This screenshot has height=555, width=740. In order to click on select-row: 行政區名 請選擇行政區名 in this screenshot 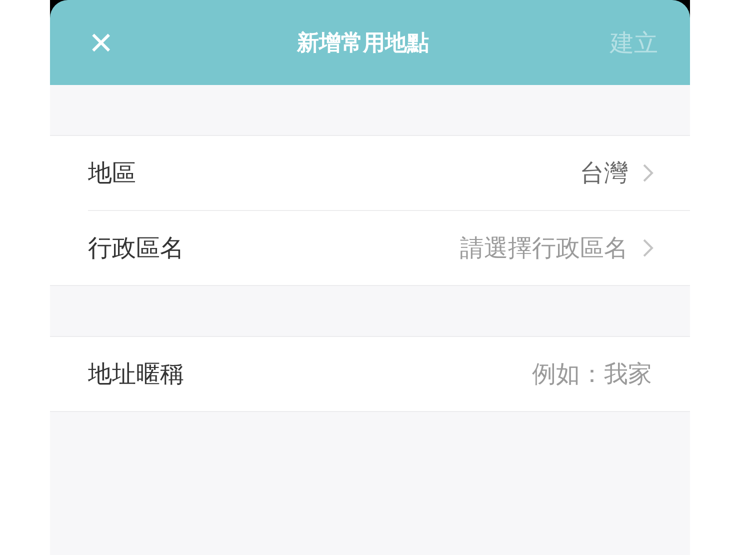, I will do `click(389, 248)`.